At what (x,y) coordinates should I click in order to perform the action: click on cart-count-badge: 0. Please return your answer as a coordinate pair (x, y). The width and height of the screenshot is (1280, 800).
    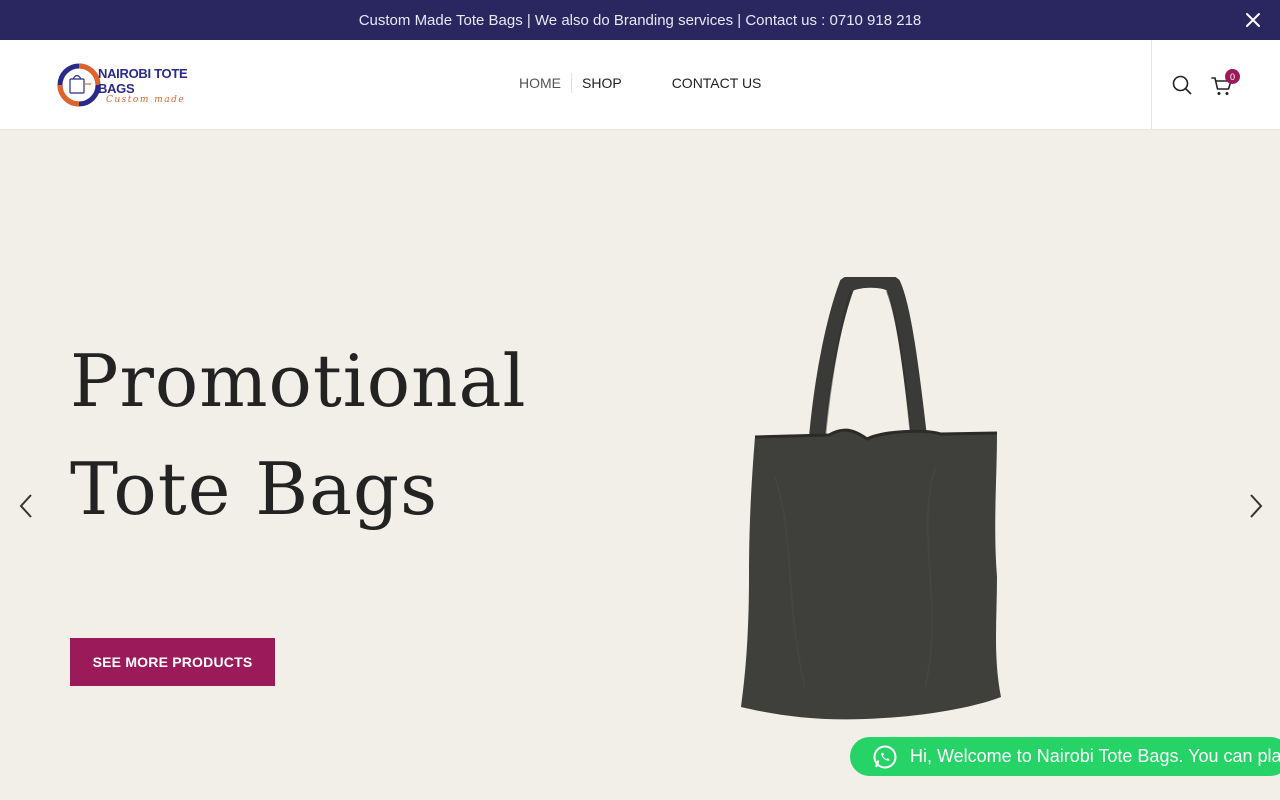
    Looking at the image, I should click on (1232, 76).